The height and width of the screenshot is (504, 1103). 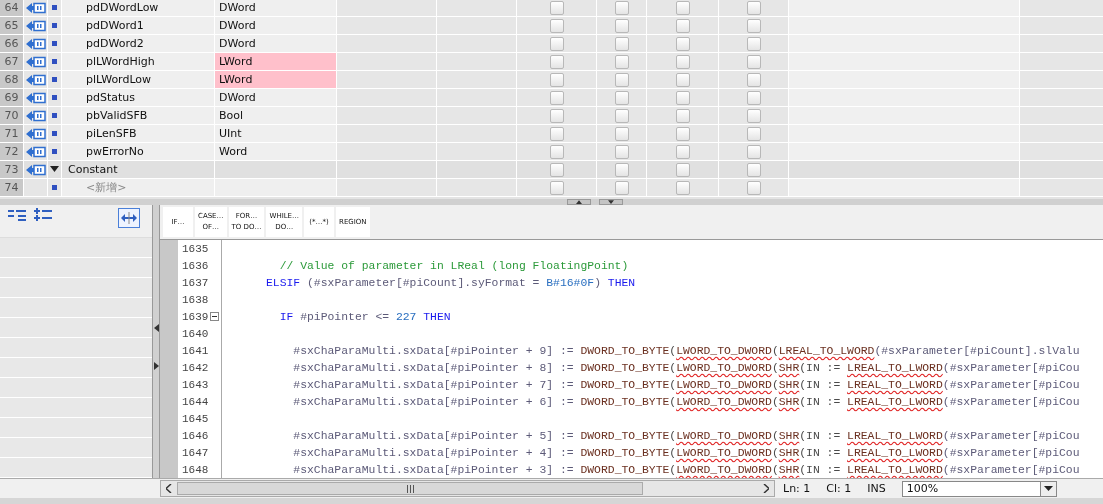 I want to click on scroll-right-icon, so click(x=766, y=488).